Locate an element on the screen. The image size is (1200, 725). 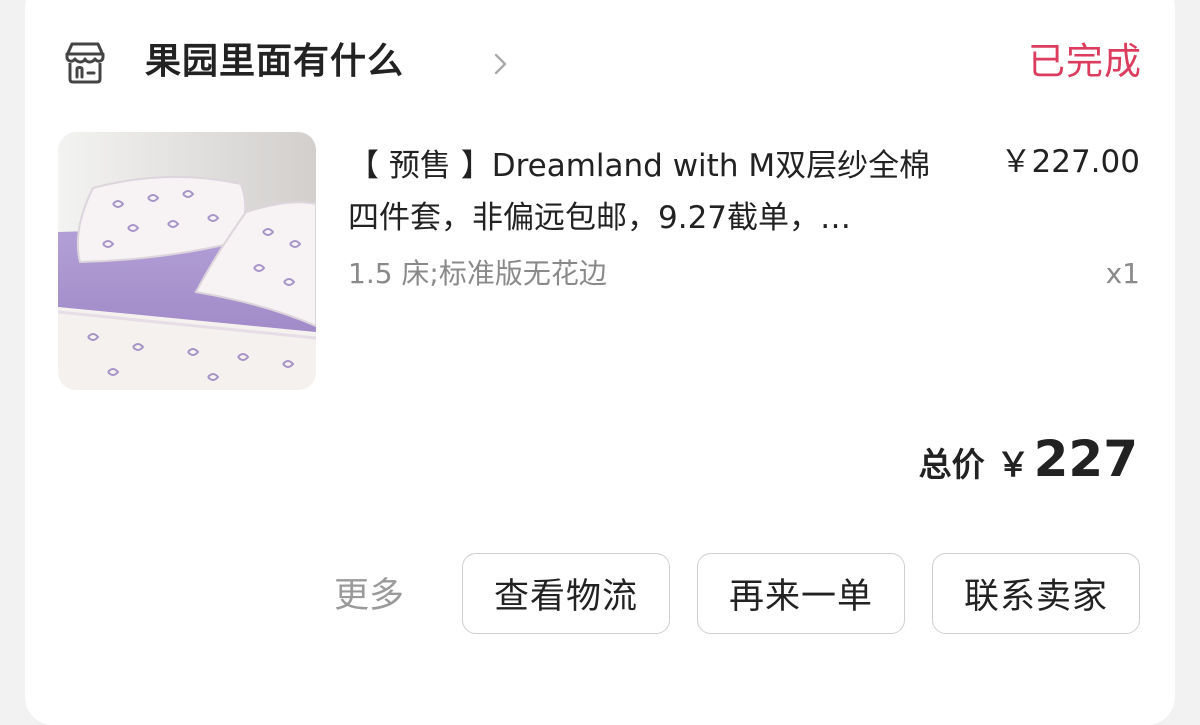
more-button: 更多 is located at coordinates (369, 596).